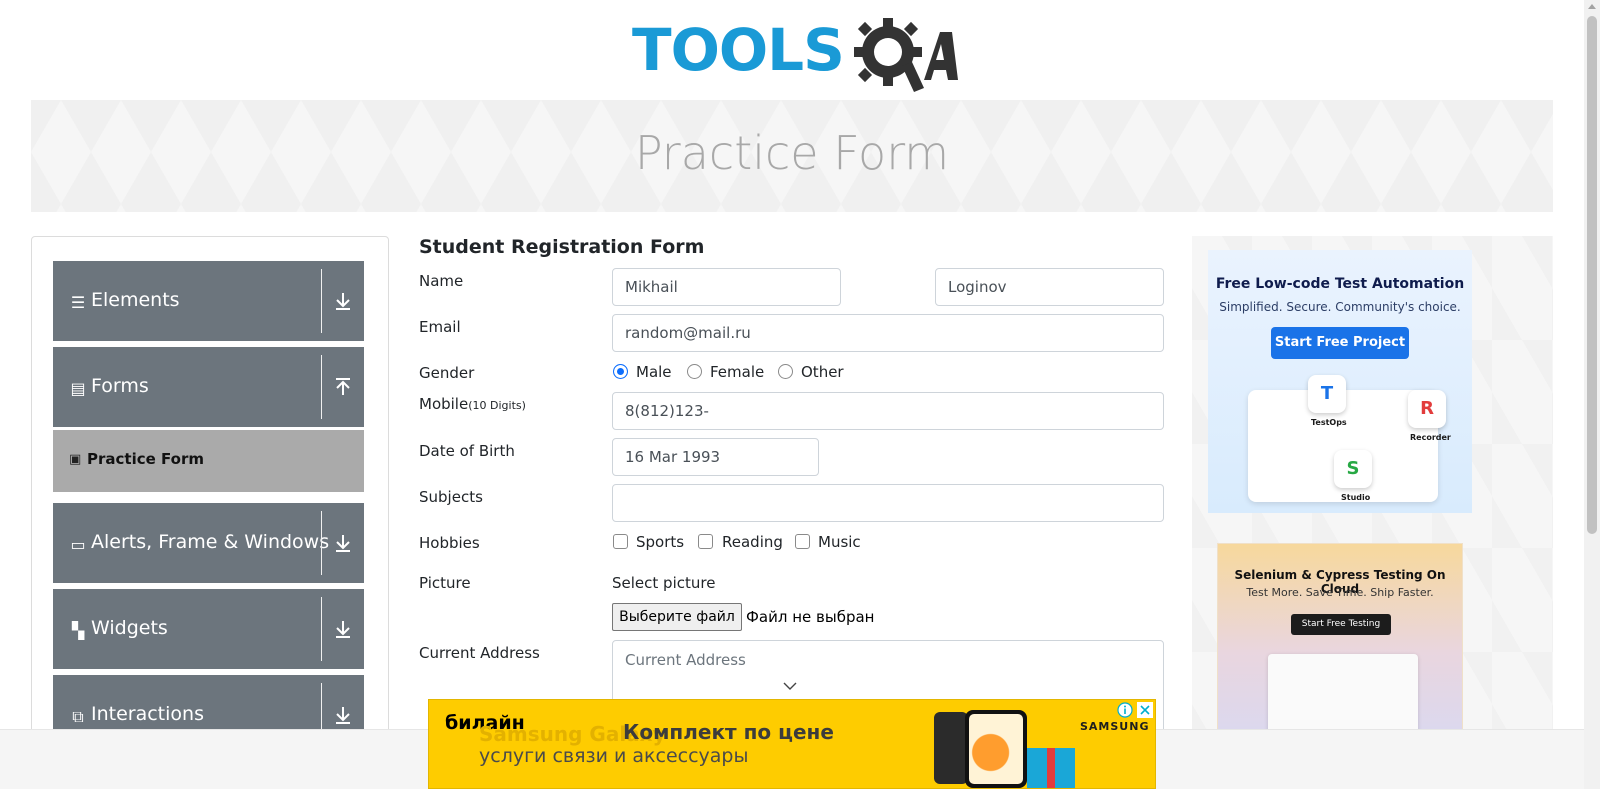  I want to click on ad-maker: SAMSUNG, so click(1115, 726).